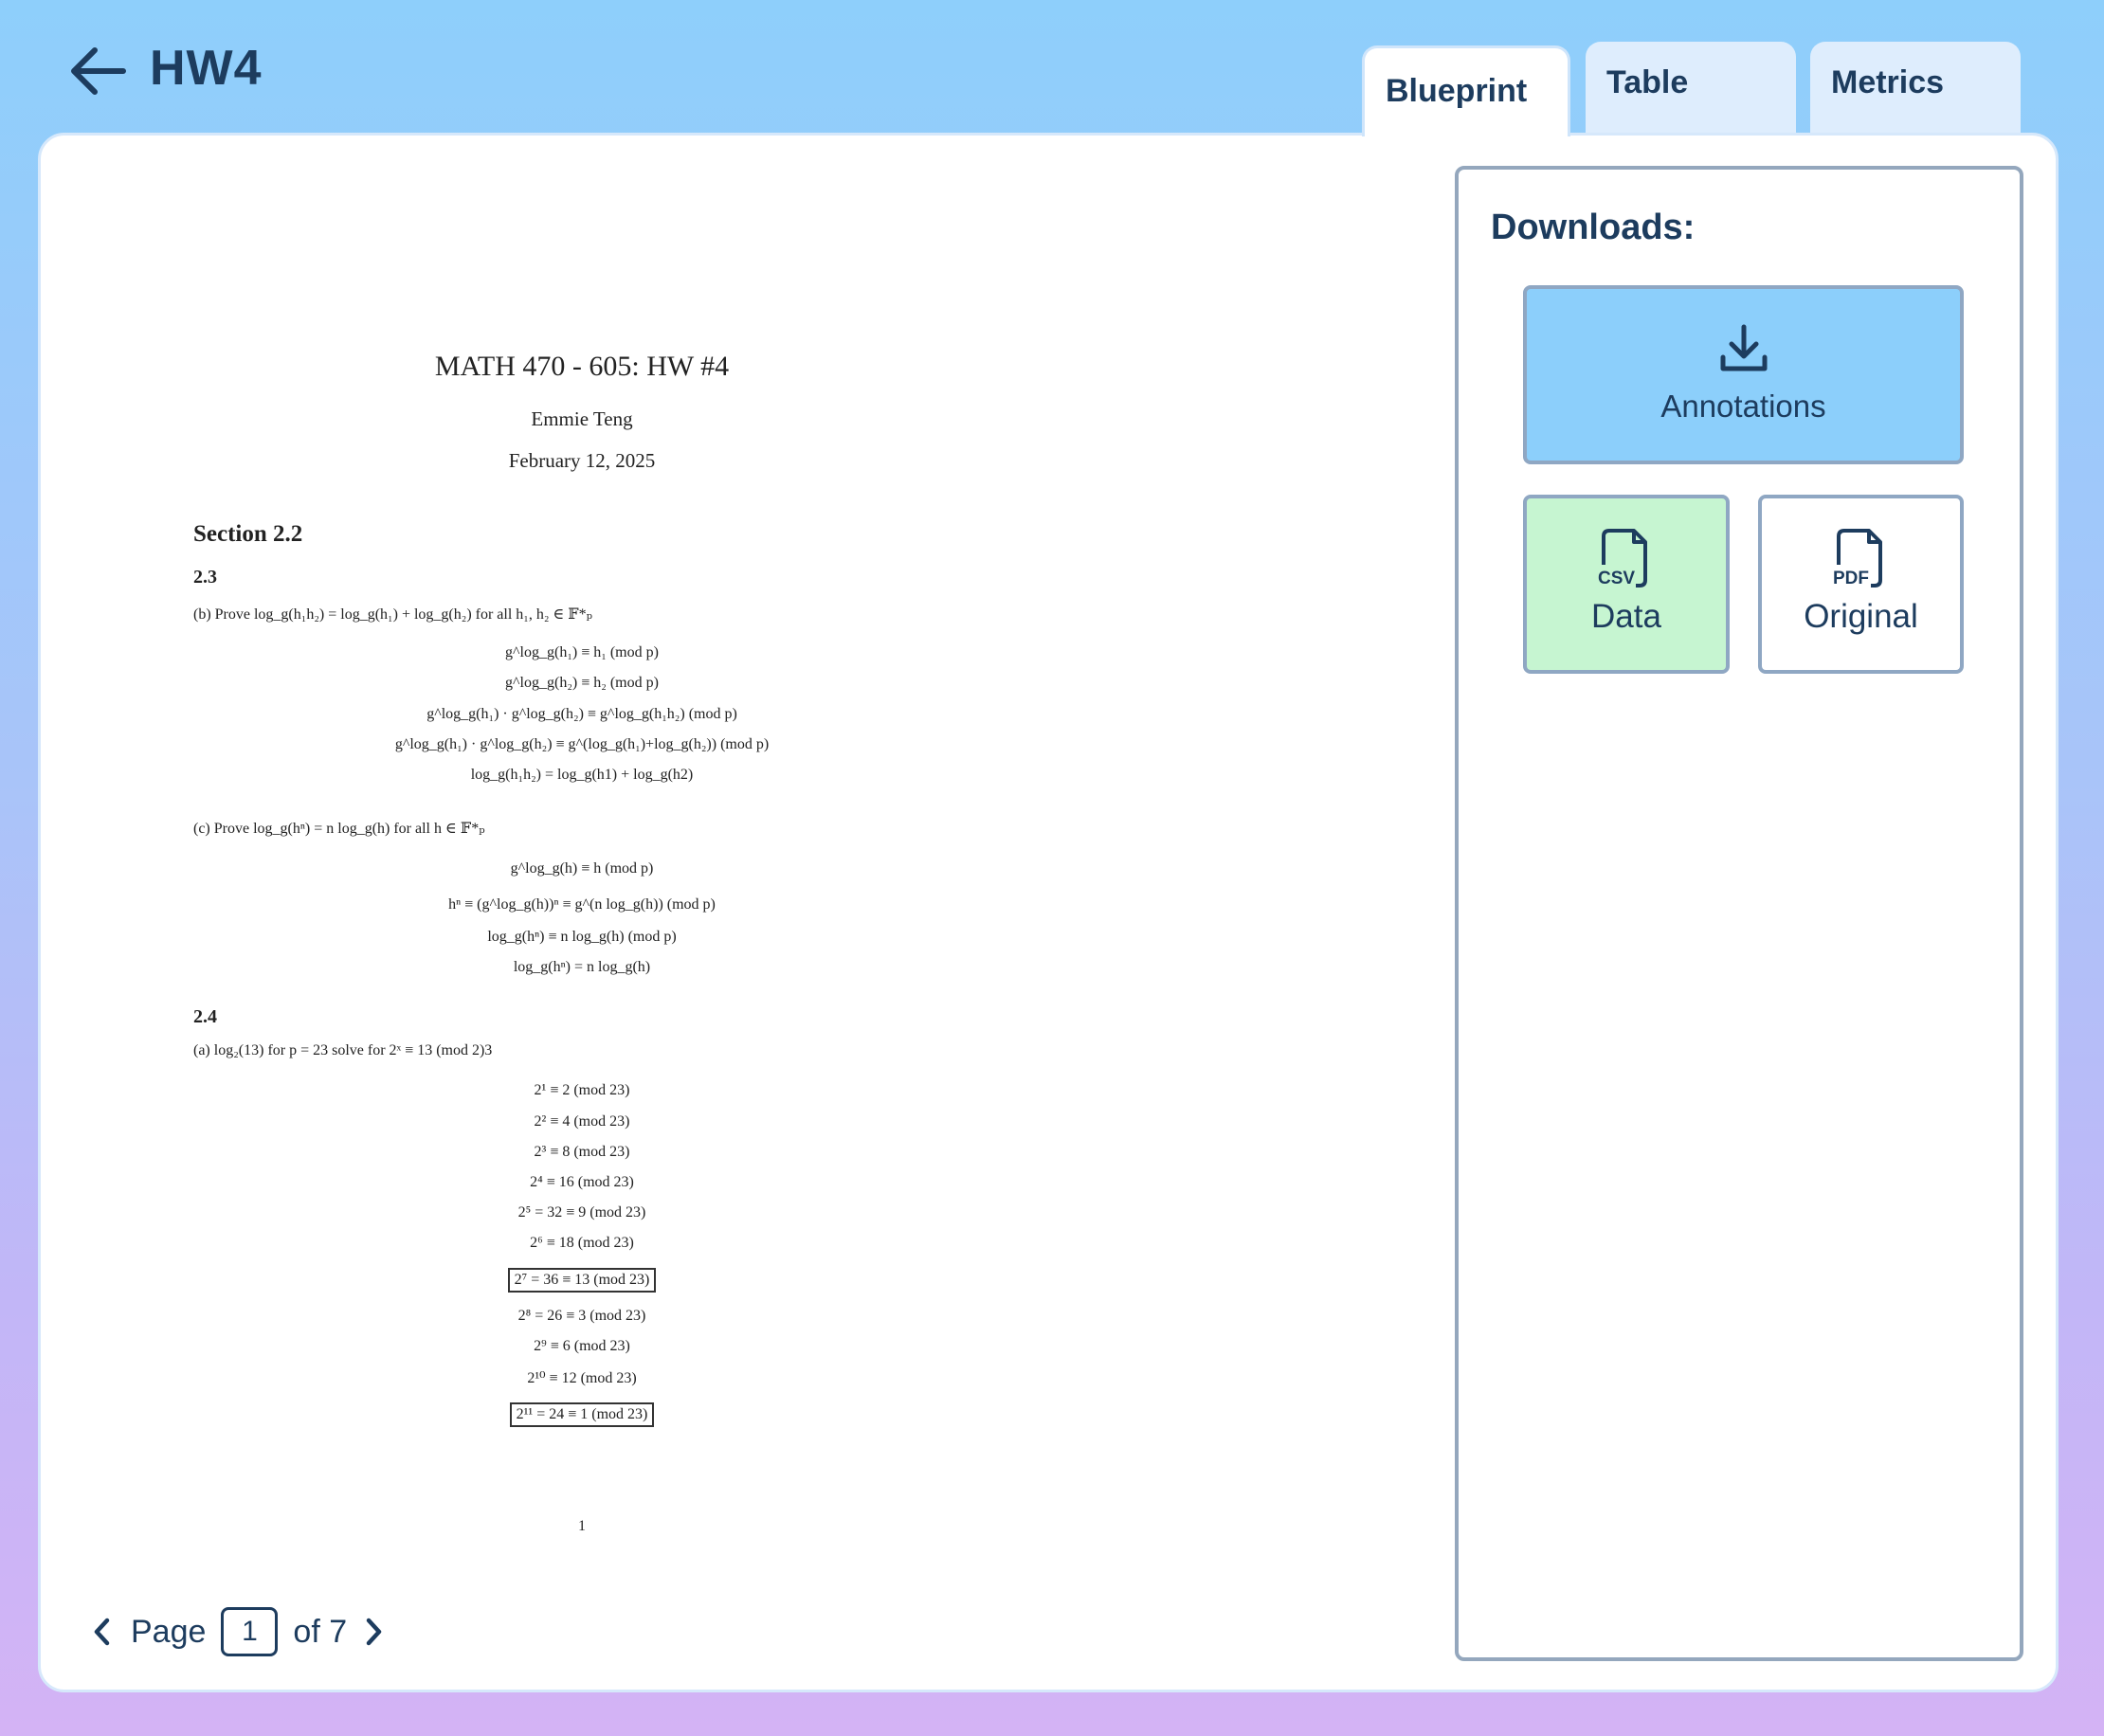 The width and height of the screenshot is (2104, 1736). What do you see at coordinates (582, 1346) in the screenshot?
I see `equation: 2⁹ ≡ 6 (mod 23)` at bounding box center [582, 1346].